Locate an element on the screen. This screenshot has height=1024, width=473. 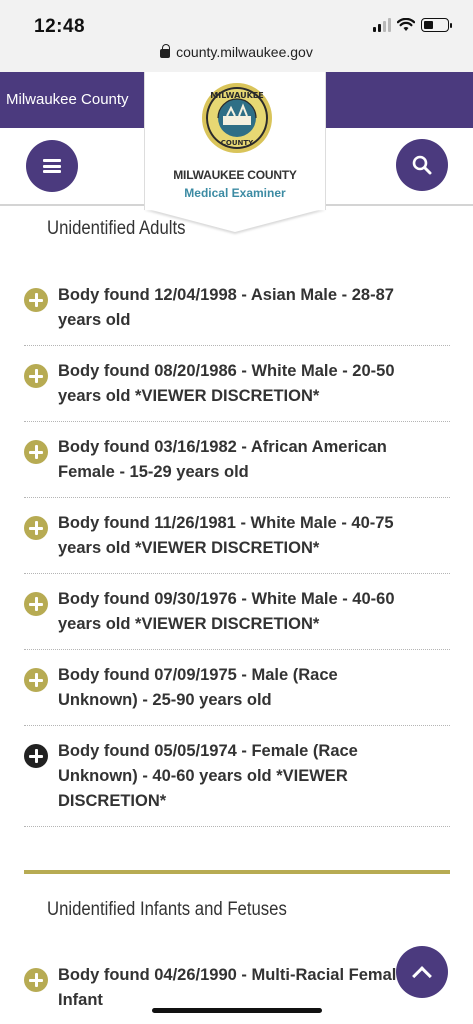
status-icons is located at coordinates (412, 25).